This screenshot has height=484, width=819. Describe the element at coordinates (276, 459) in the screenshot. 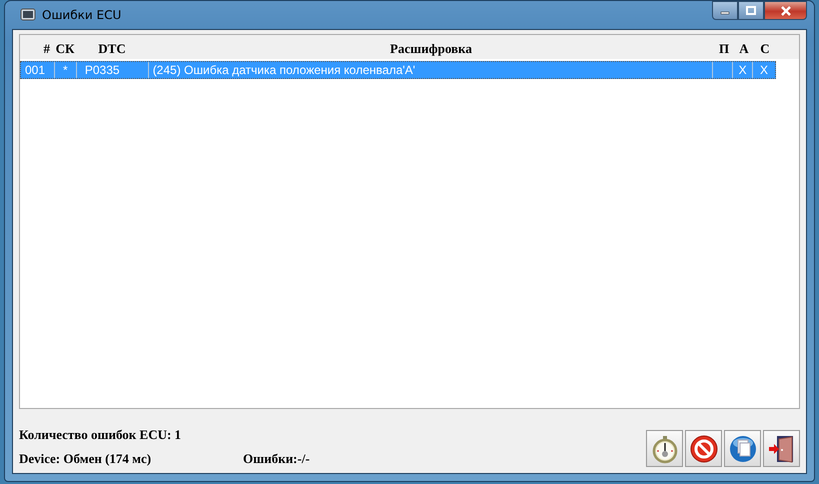

I see `errors-text: Ошибки:-/-` at that location.